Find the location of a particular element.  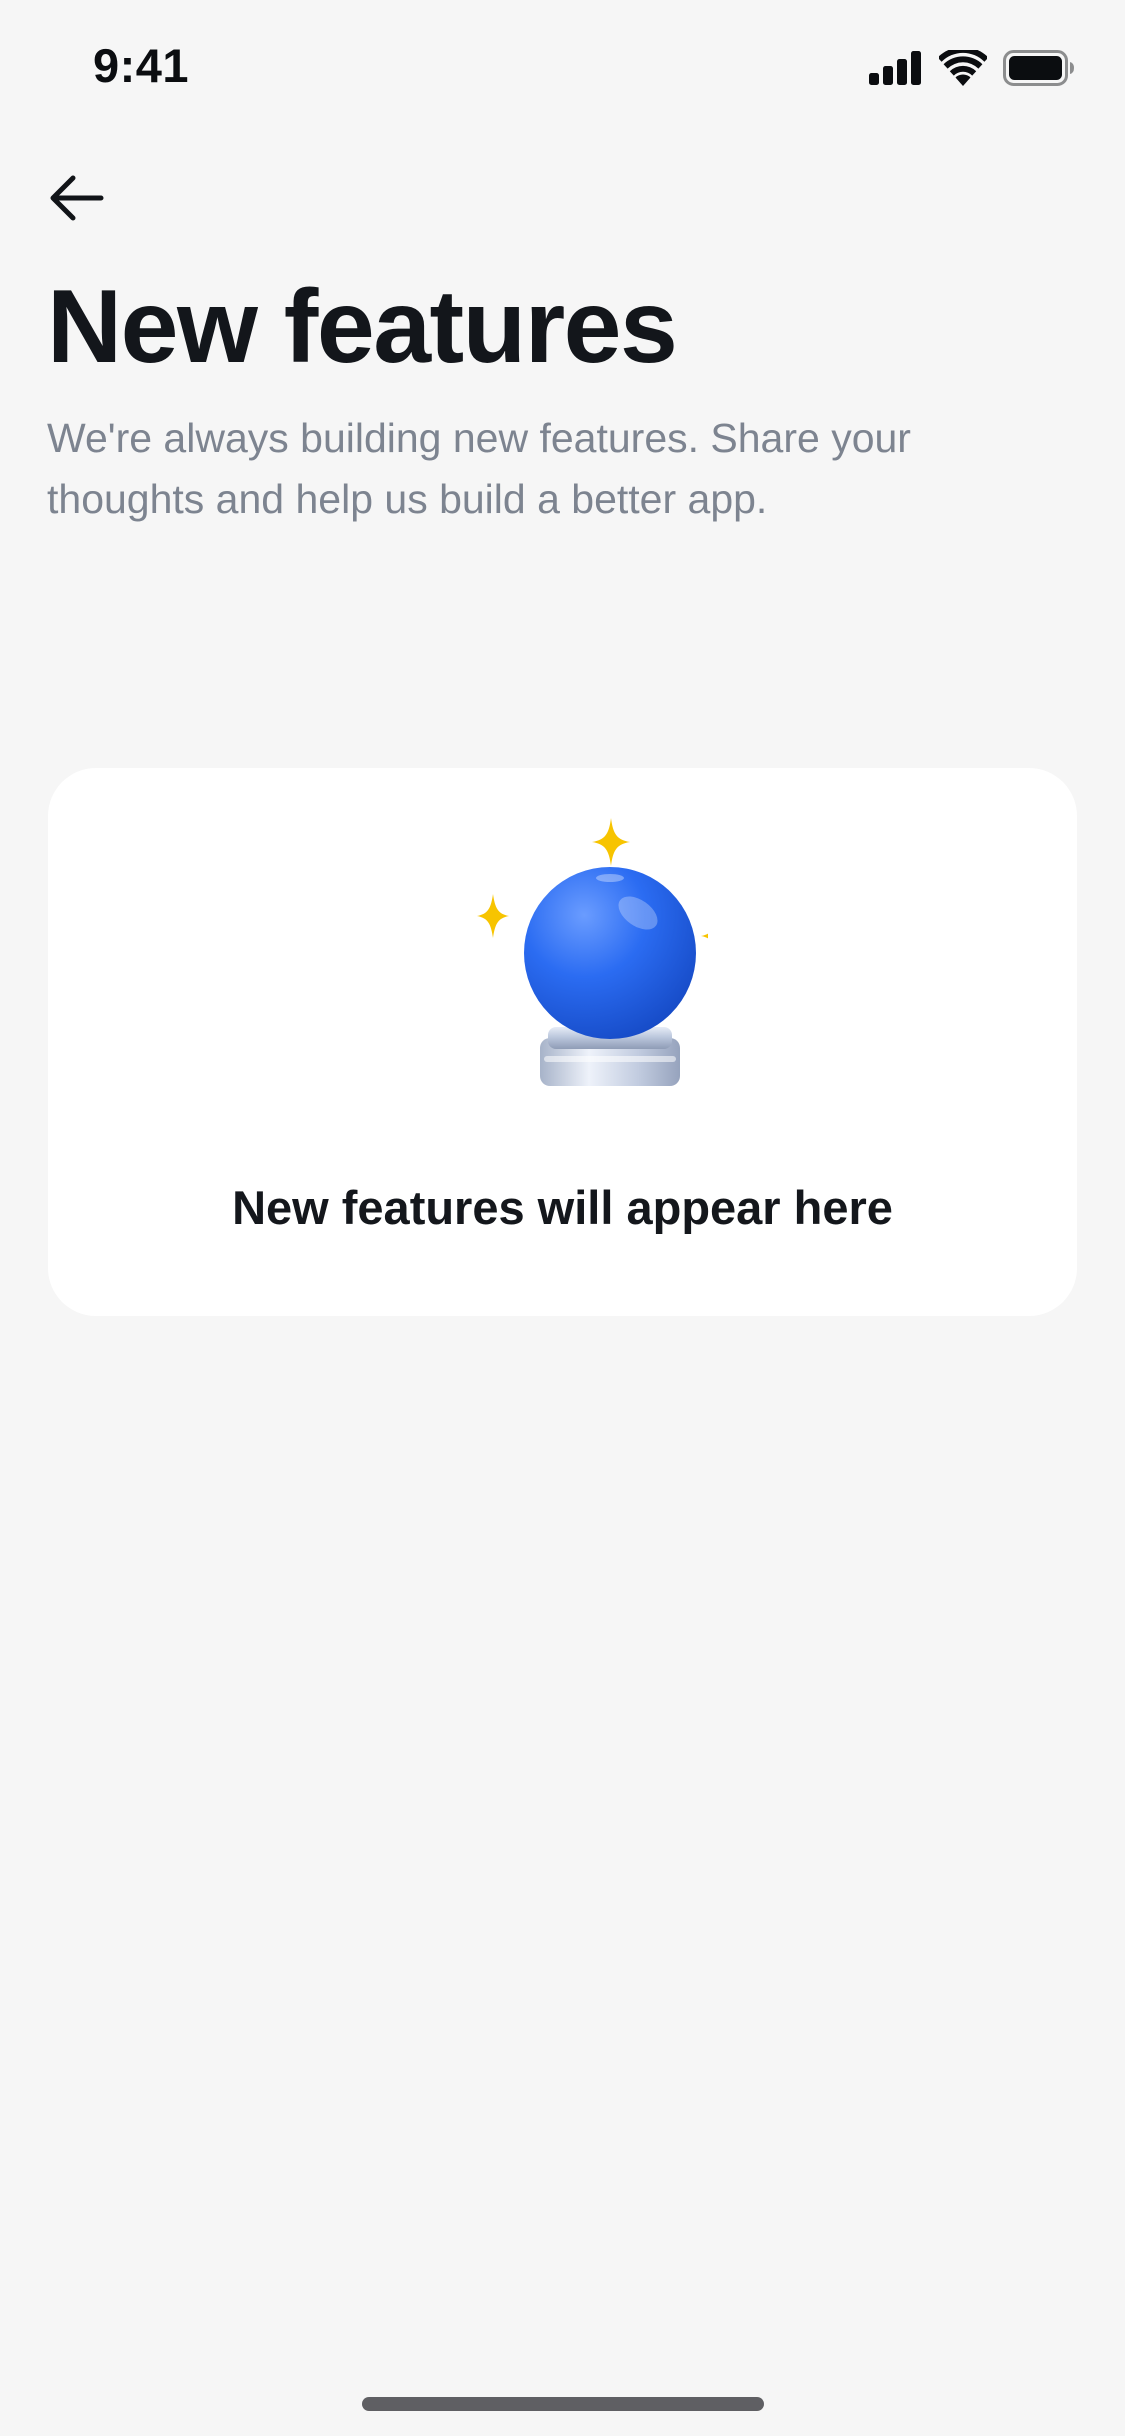

status-bar: 9:41 is located at coordinates (562, 70).